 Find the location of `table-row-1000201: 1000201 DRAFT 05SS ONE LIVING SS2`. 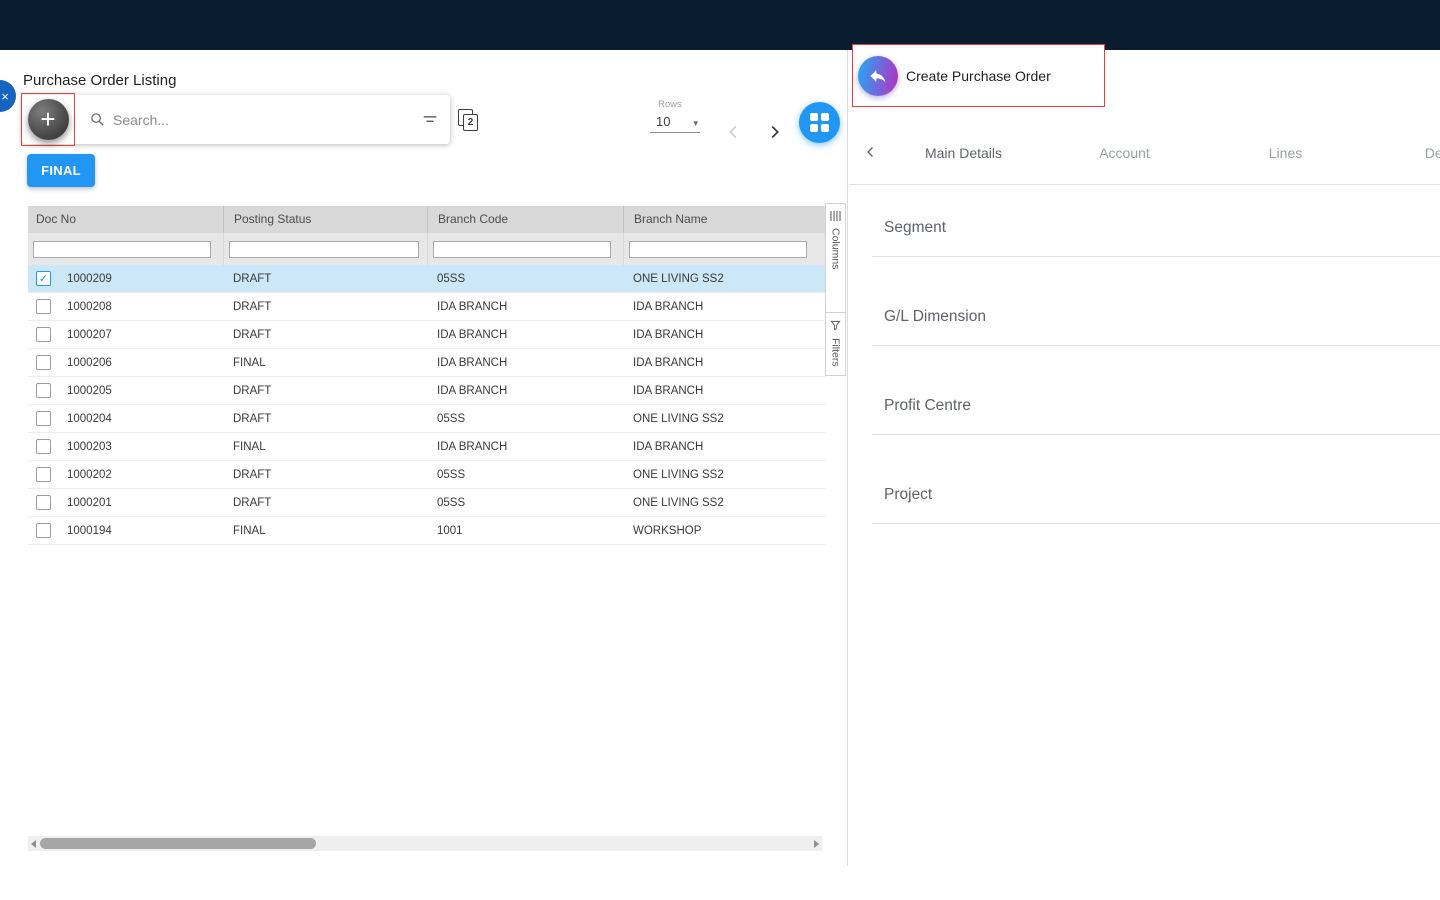

table-row-1000201: 1000201 DRAFT 05SS ONE LIVING SS2 is located at coordinates (426, 503).